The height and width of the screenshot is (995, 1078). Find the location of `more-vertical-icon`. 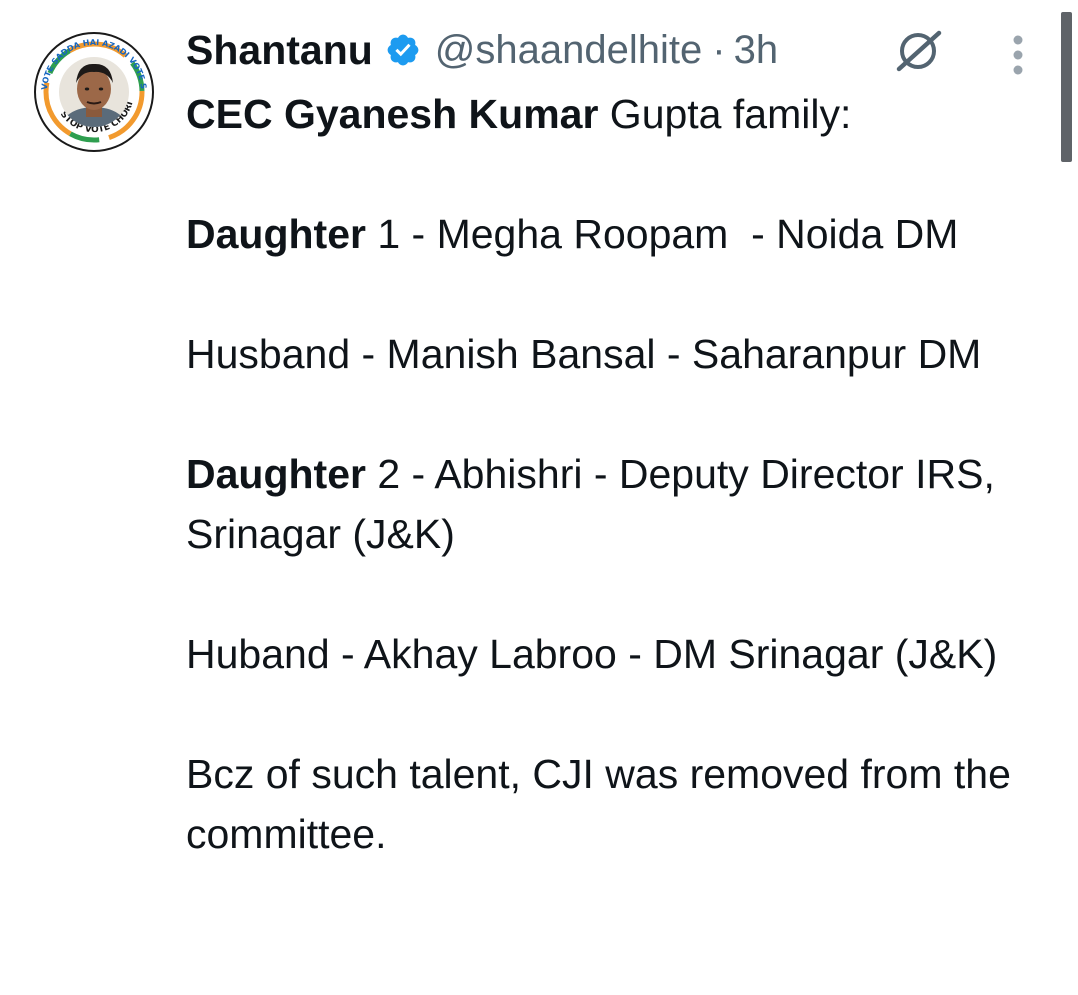

more-vertical-icon is located at coordinates (1018, 55).